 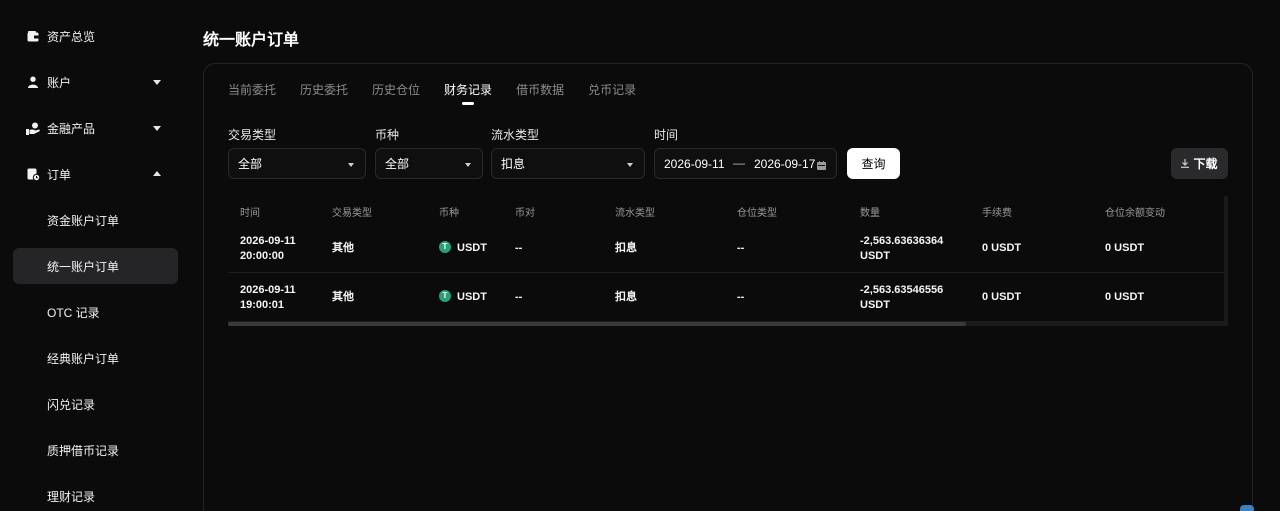 I want to click on start-date: 2026-09-11, so click(x=694, y=164).